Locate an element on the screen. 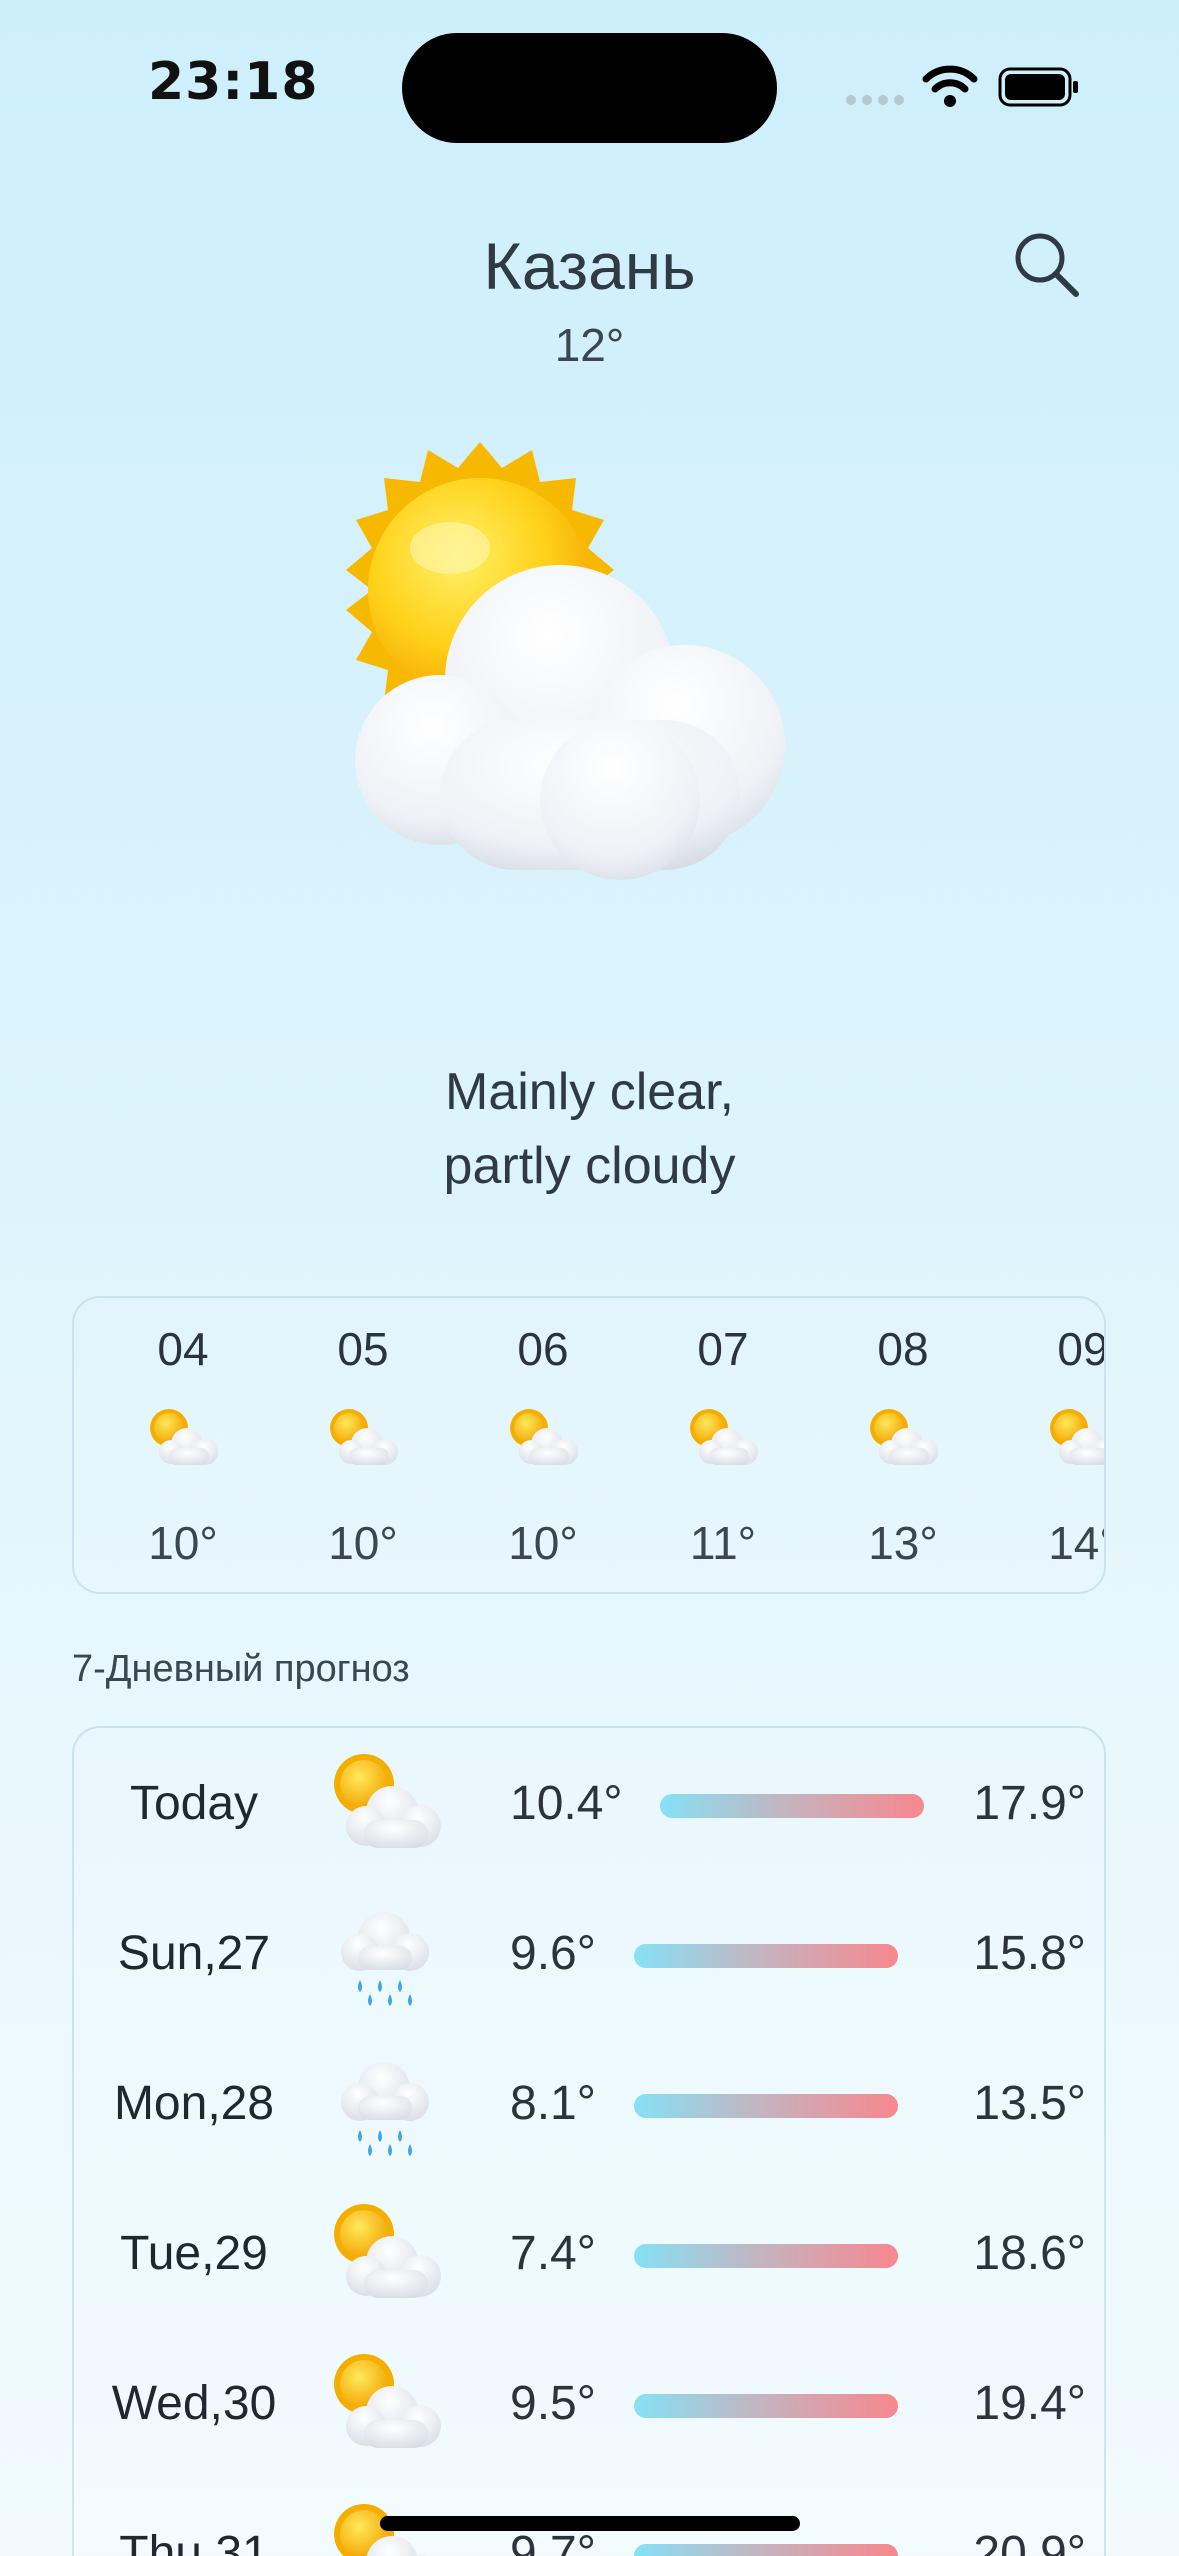 The image size is (1179, 2556). hour-item: 07 11° is located at coordinates (723, 1445).